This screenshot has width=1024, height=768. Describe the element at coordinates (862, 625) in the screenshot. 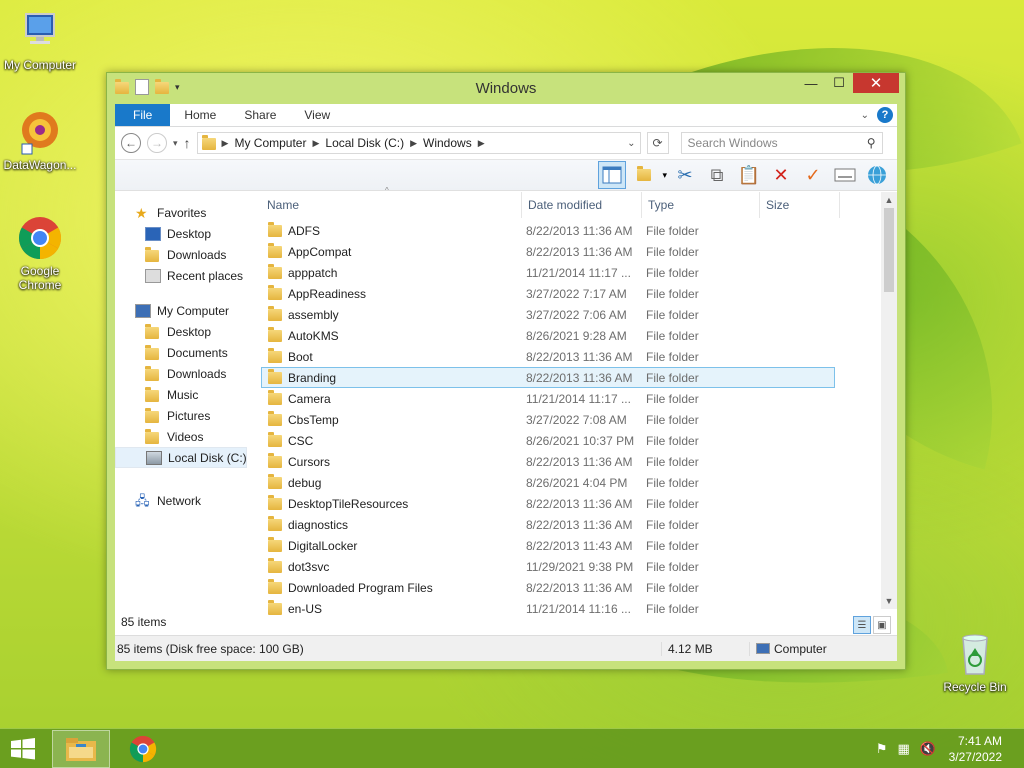

I see `details-view-icon: ☰` at that location.